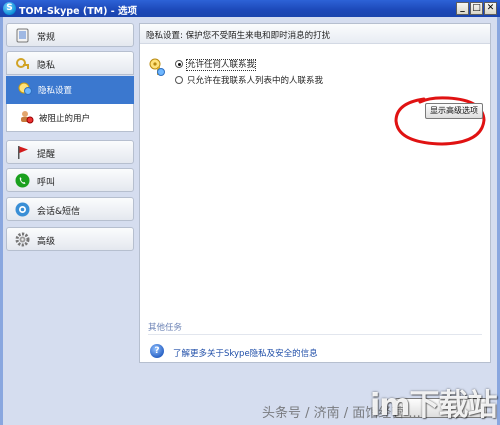  I want to click on sidebar-item-label: 呼叫, so click(46, 183).